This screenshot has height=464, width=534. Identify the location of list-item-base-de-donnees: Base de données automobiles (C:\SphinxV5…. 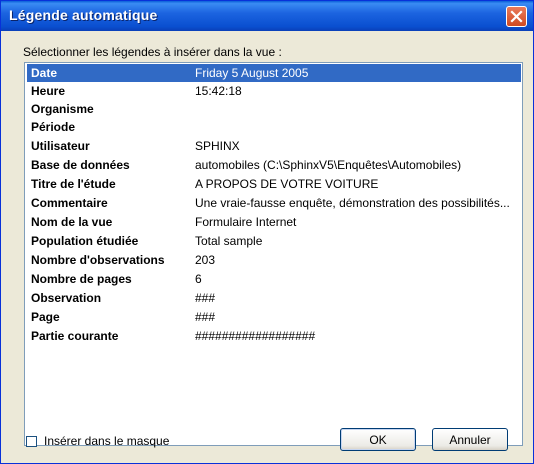
(274, 165).